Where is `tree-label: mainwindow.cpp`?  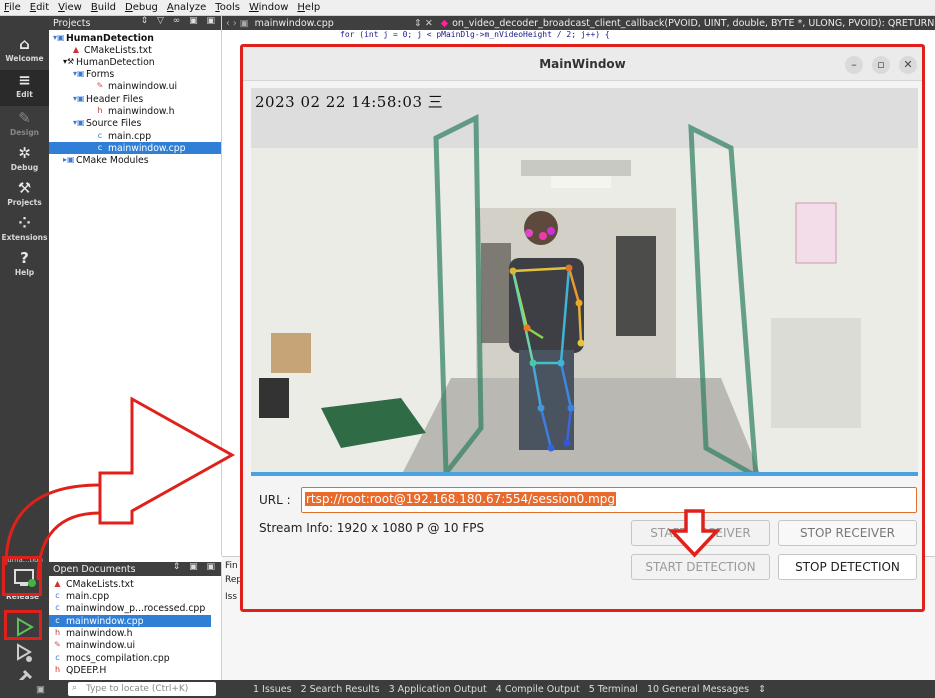 tree-label: mainwindow.cpp is located at coordinates (147, 148).